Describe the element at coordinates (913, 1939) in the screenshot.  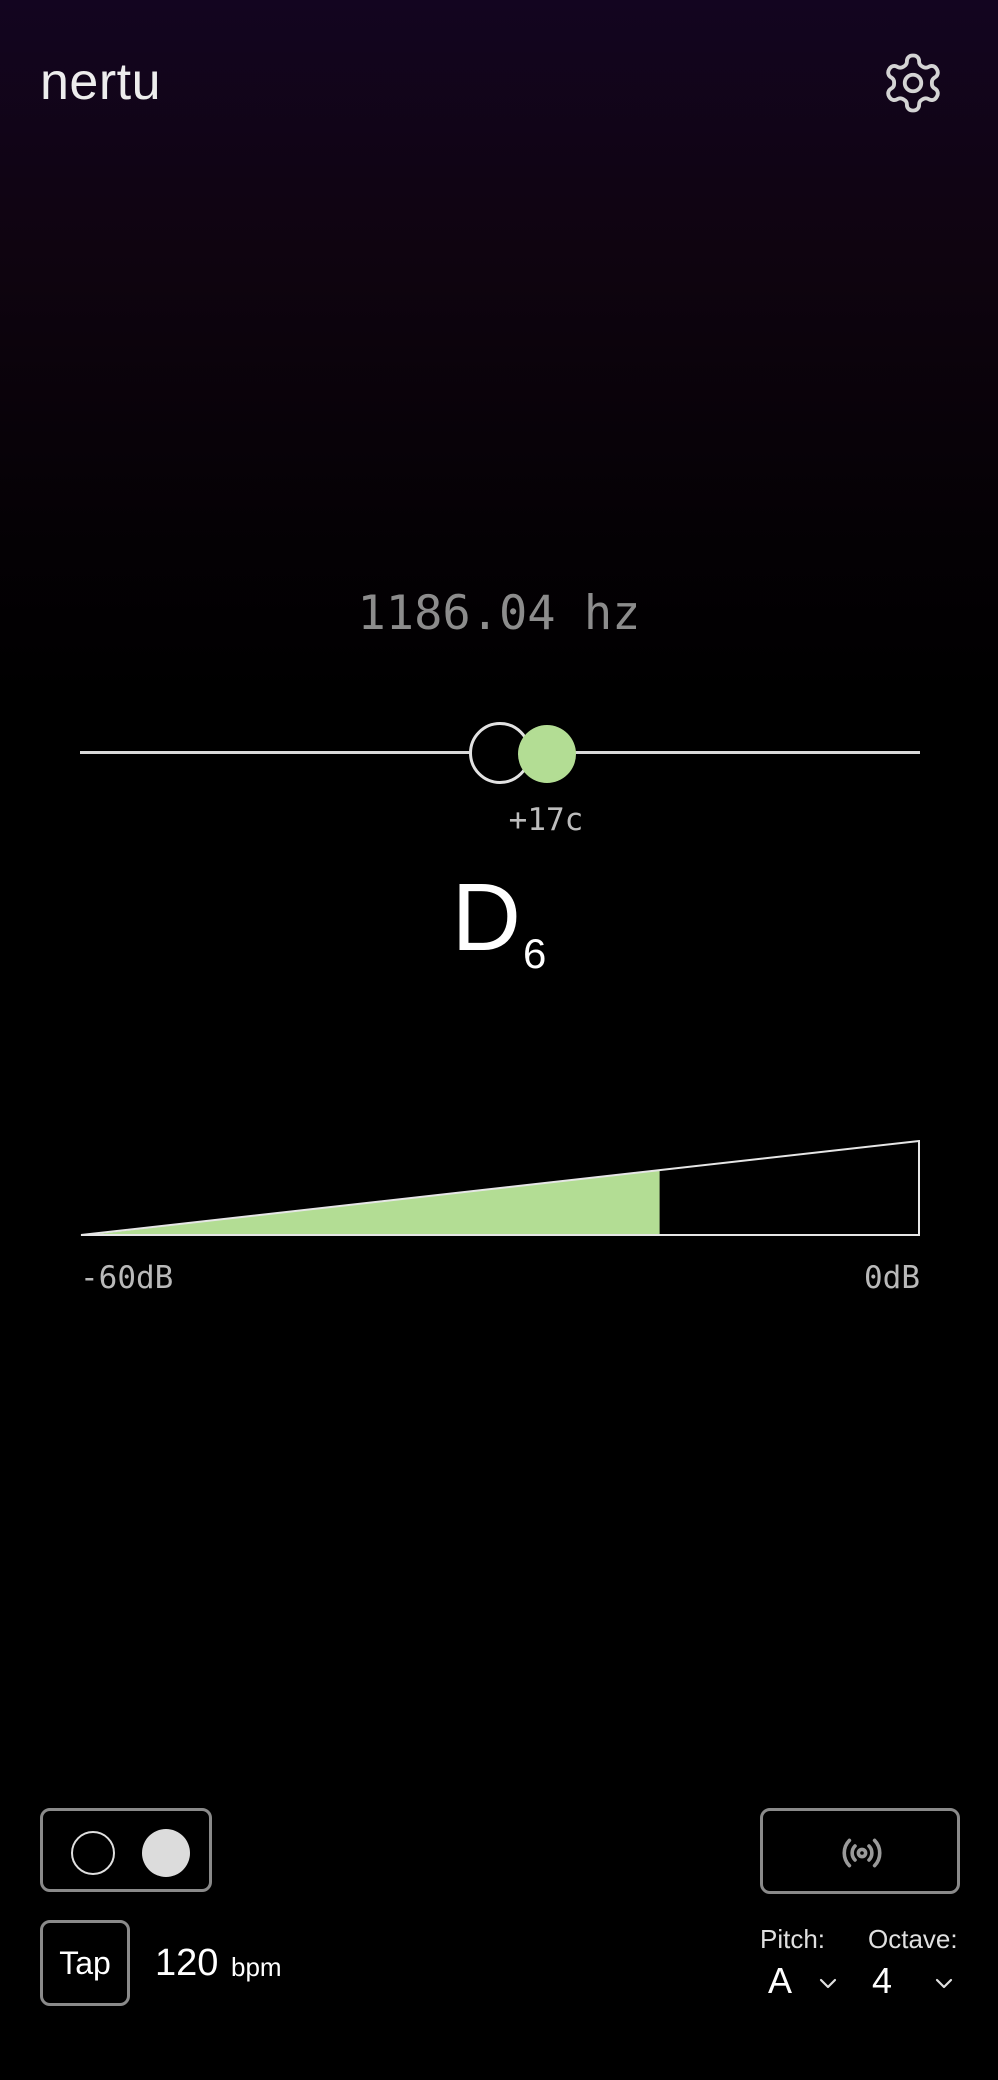
I see `octave-label: Octave:` at that location.